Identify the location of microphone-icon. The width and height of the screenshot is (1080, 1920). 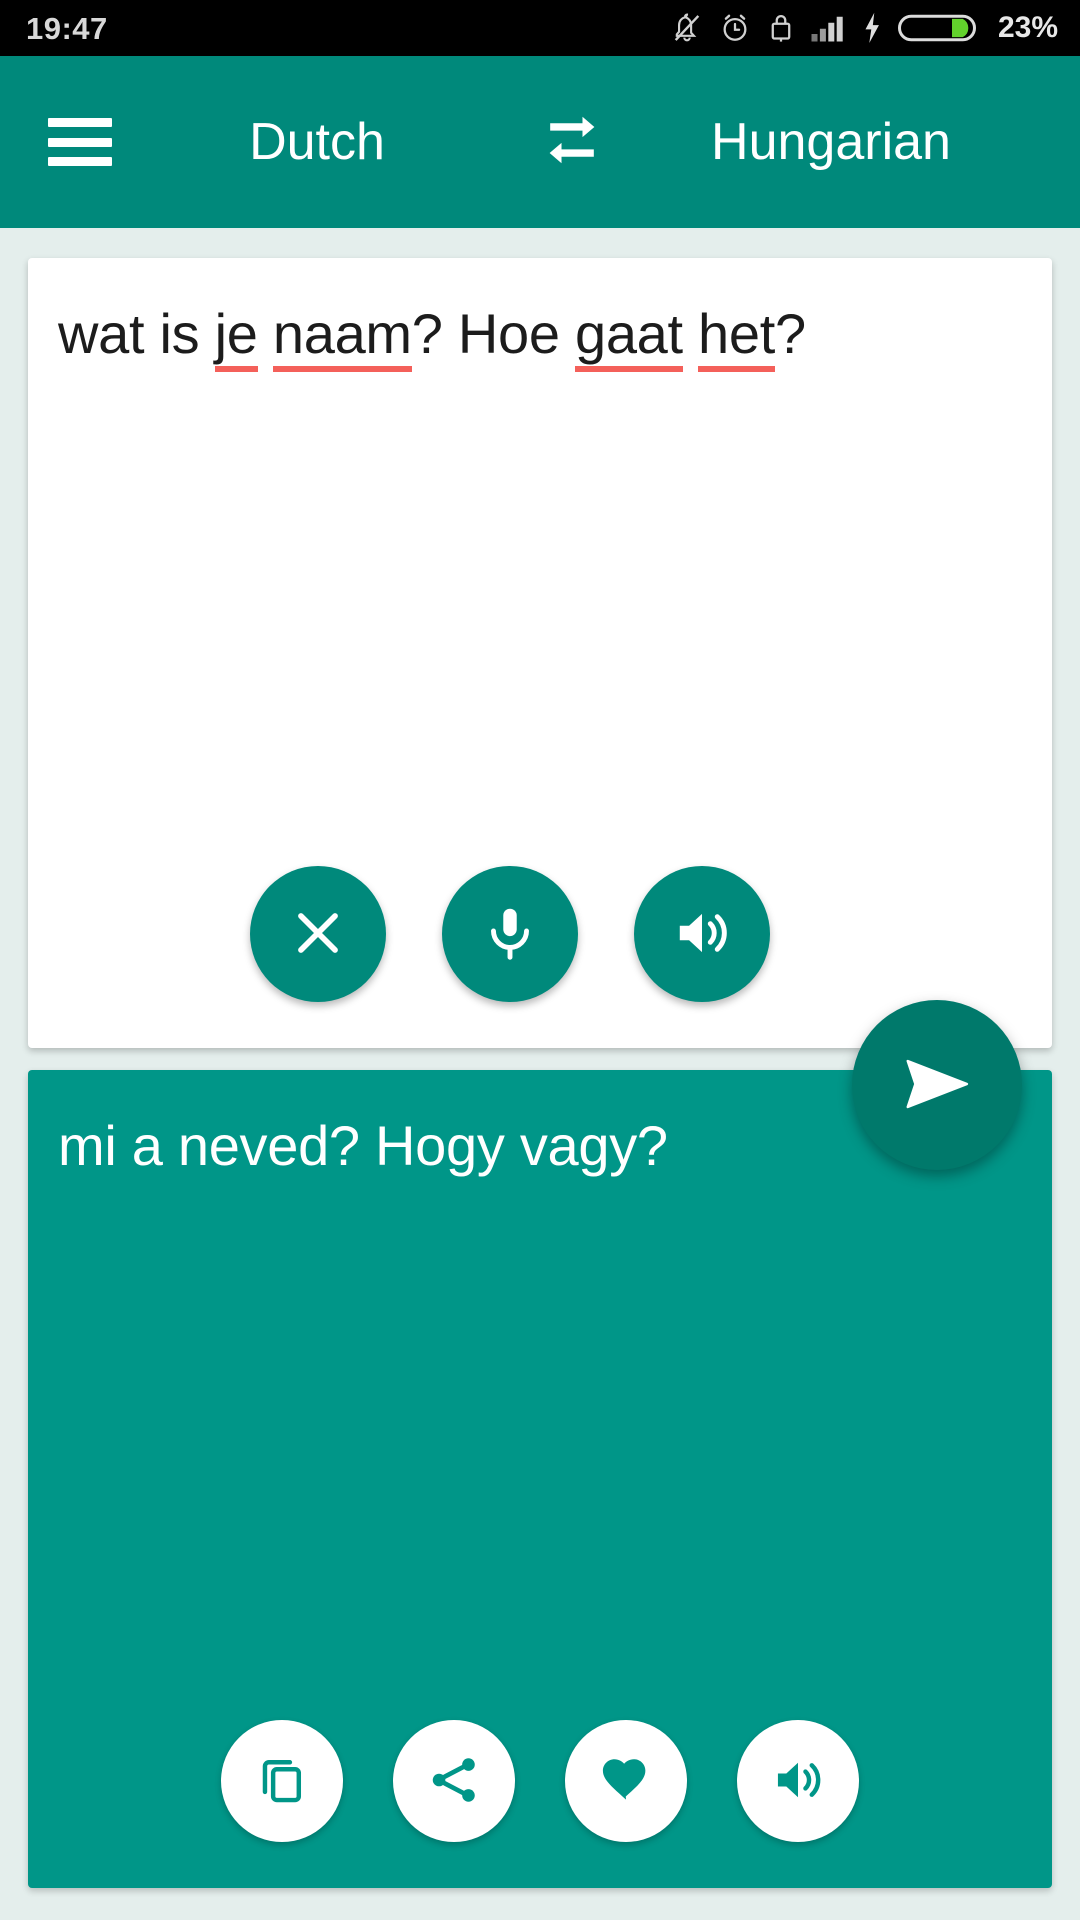
(510, 934).